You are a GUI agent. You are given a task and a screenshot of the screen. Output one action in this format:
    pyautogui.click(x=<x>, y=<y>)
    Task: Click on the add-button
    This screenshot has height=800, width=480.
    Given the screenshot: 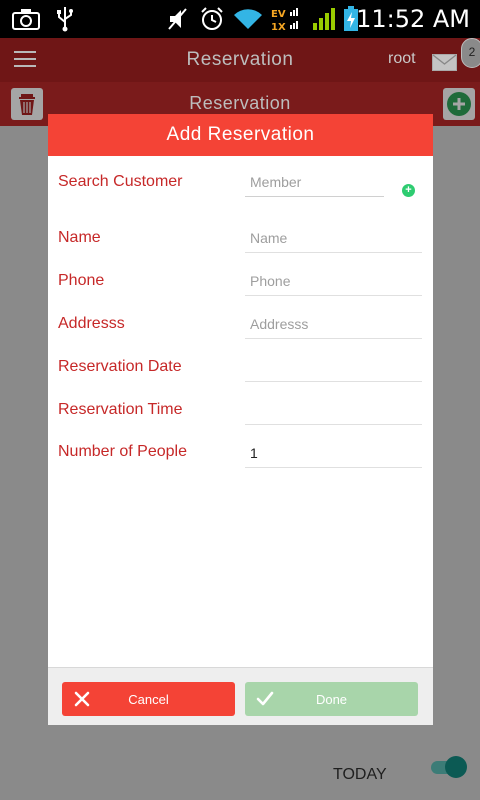 What is the action you would take?
    pyautogui.click(x=459, y=104)
    